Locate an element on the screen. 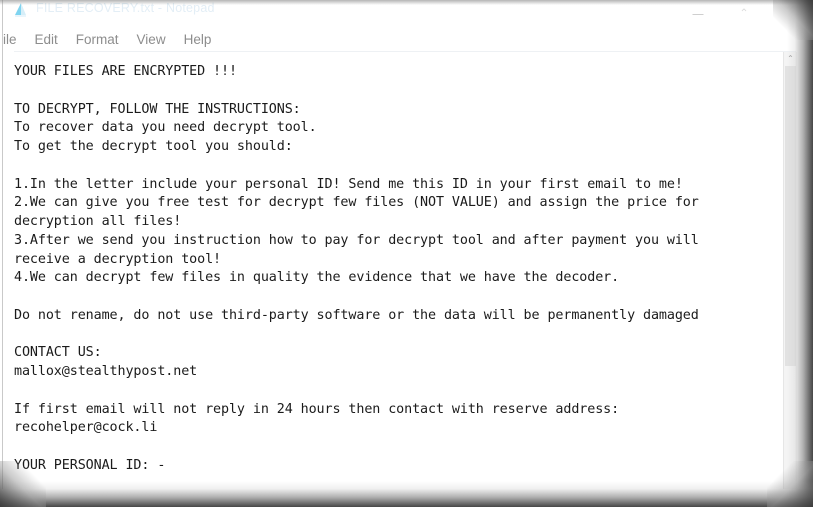  menu-item-format: Format is located at coordinates (97, 40).